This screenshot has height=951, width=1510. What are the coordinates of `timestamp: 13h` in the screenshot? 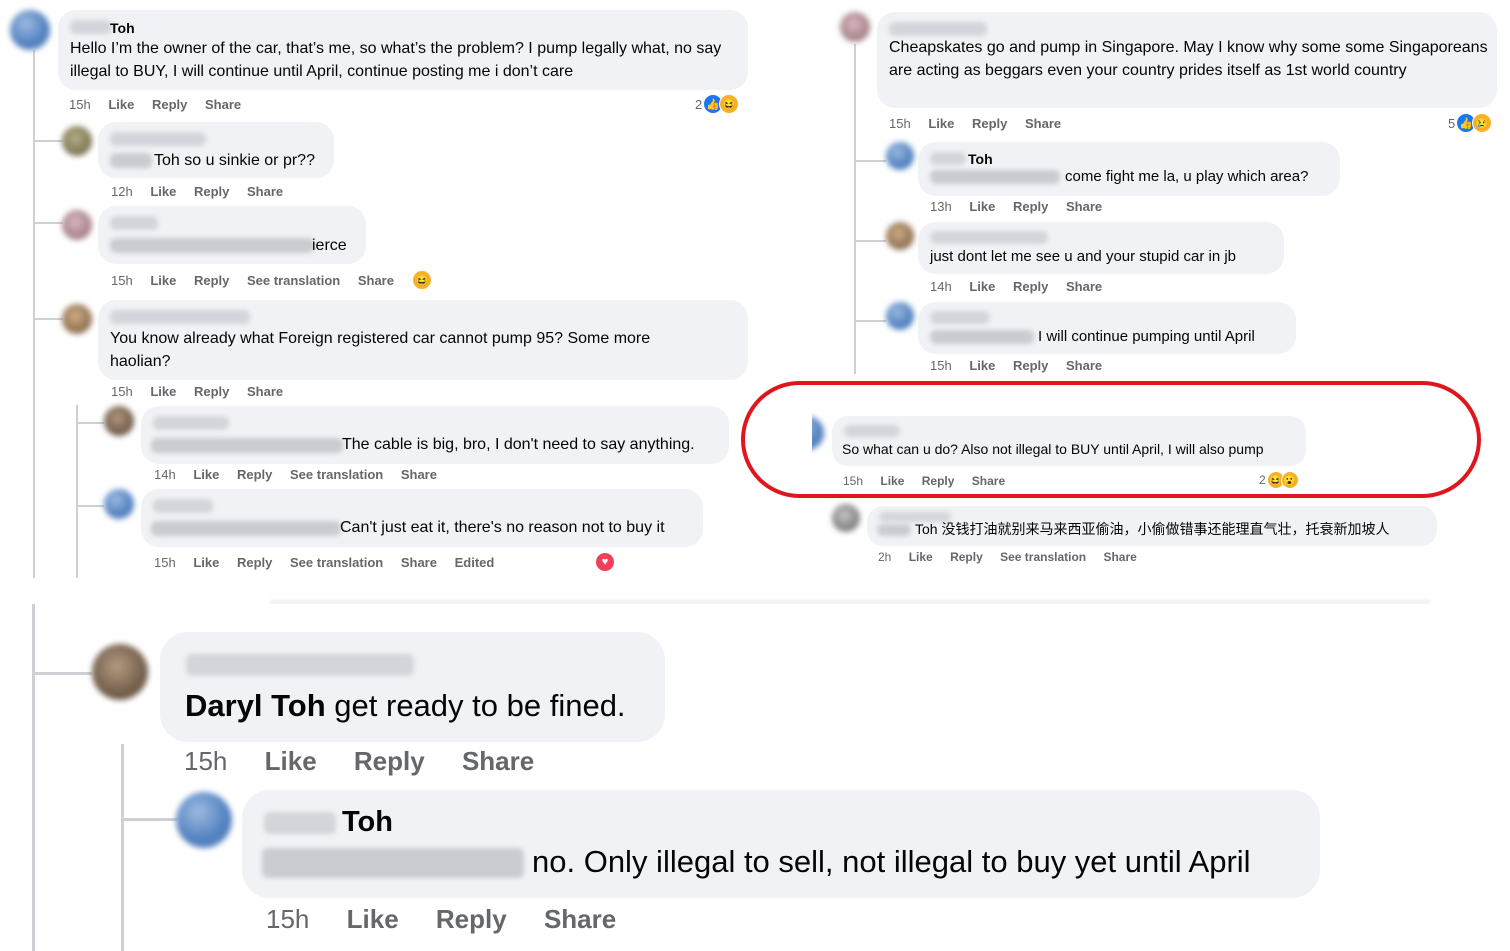 It's located at (941, 206).